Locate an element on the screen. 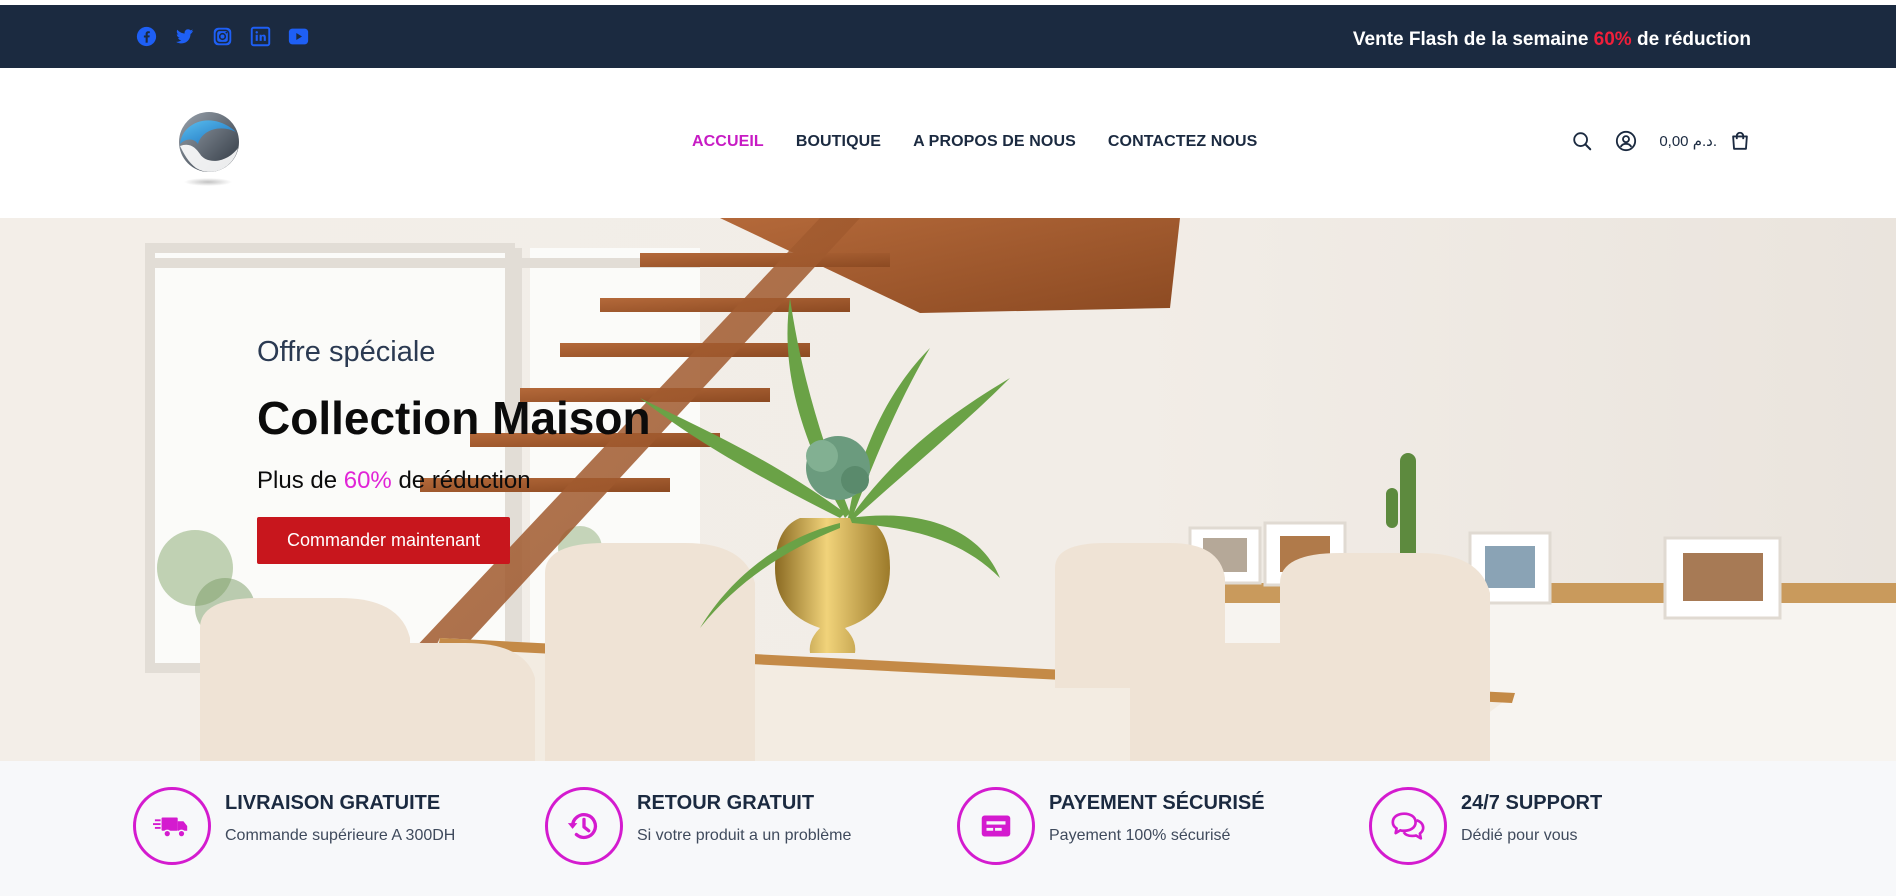 The height and width of the screenshot is (896, 1896). hero-title: Collection Maison is located at coordinates (454, 418).